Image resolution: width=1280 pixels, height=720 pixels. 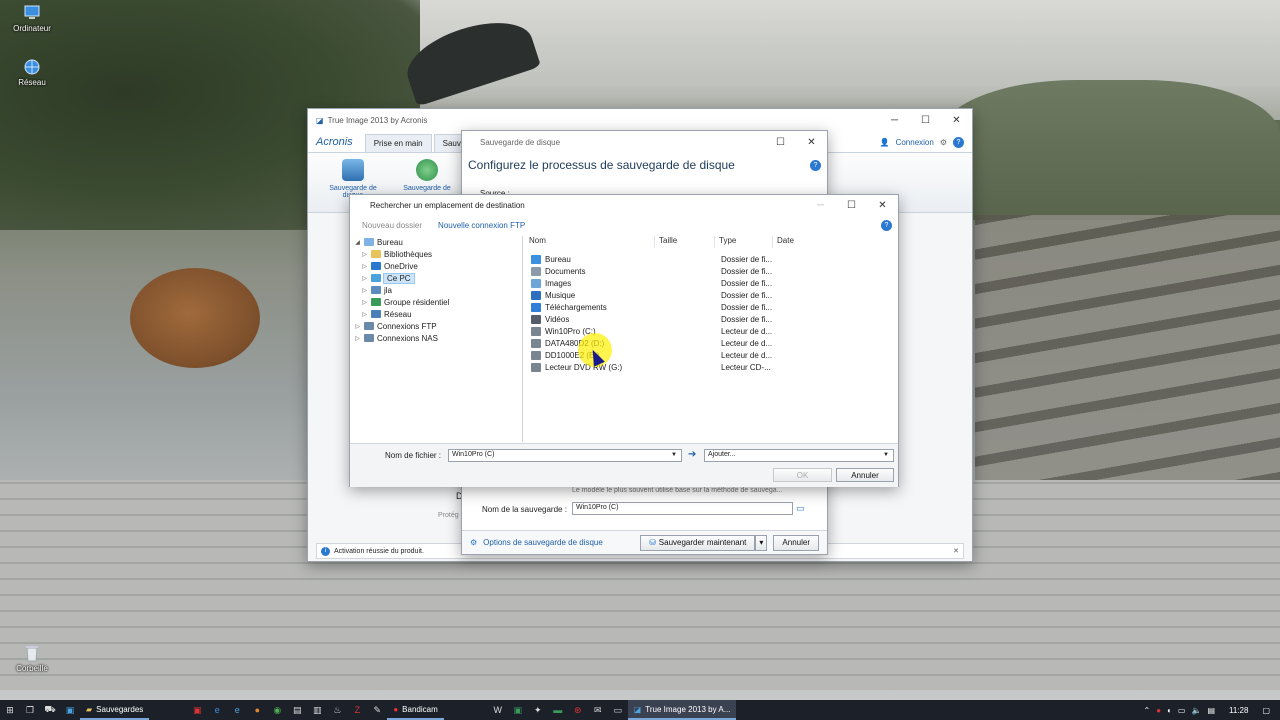 I want to click on tree-node: ▷ Réseau, so click(x=437, y=314).